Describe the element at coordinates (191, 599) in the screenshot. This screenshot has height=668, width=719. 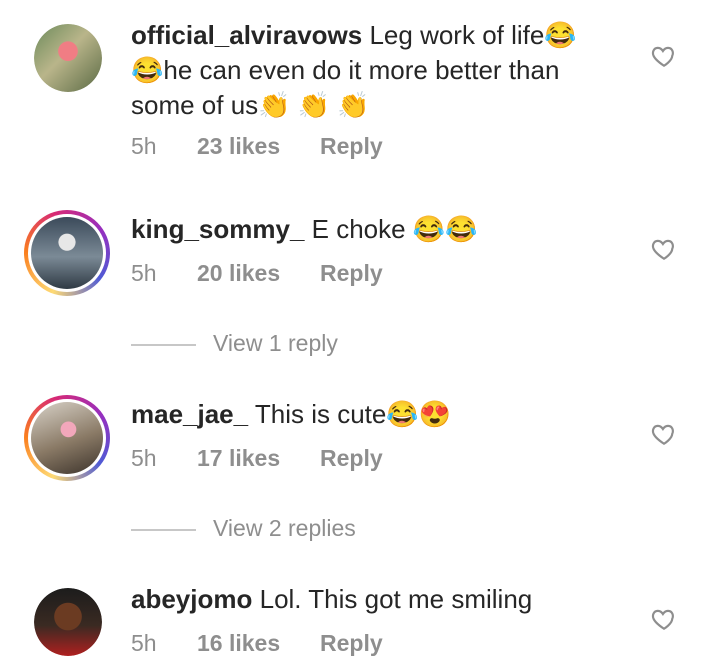
I see `comment-username: abeyjomo` at that location.